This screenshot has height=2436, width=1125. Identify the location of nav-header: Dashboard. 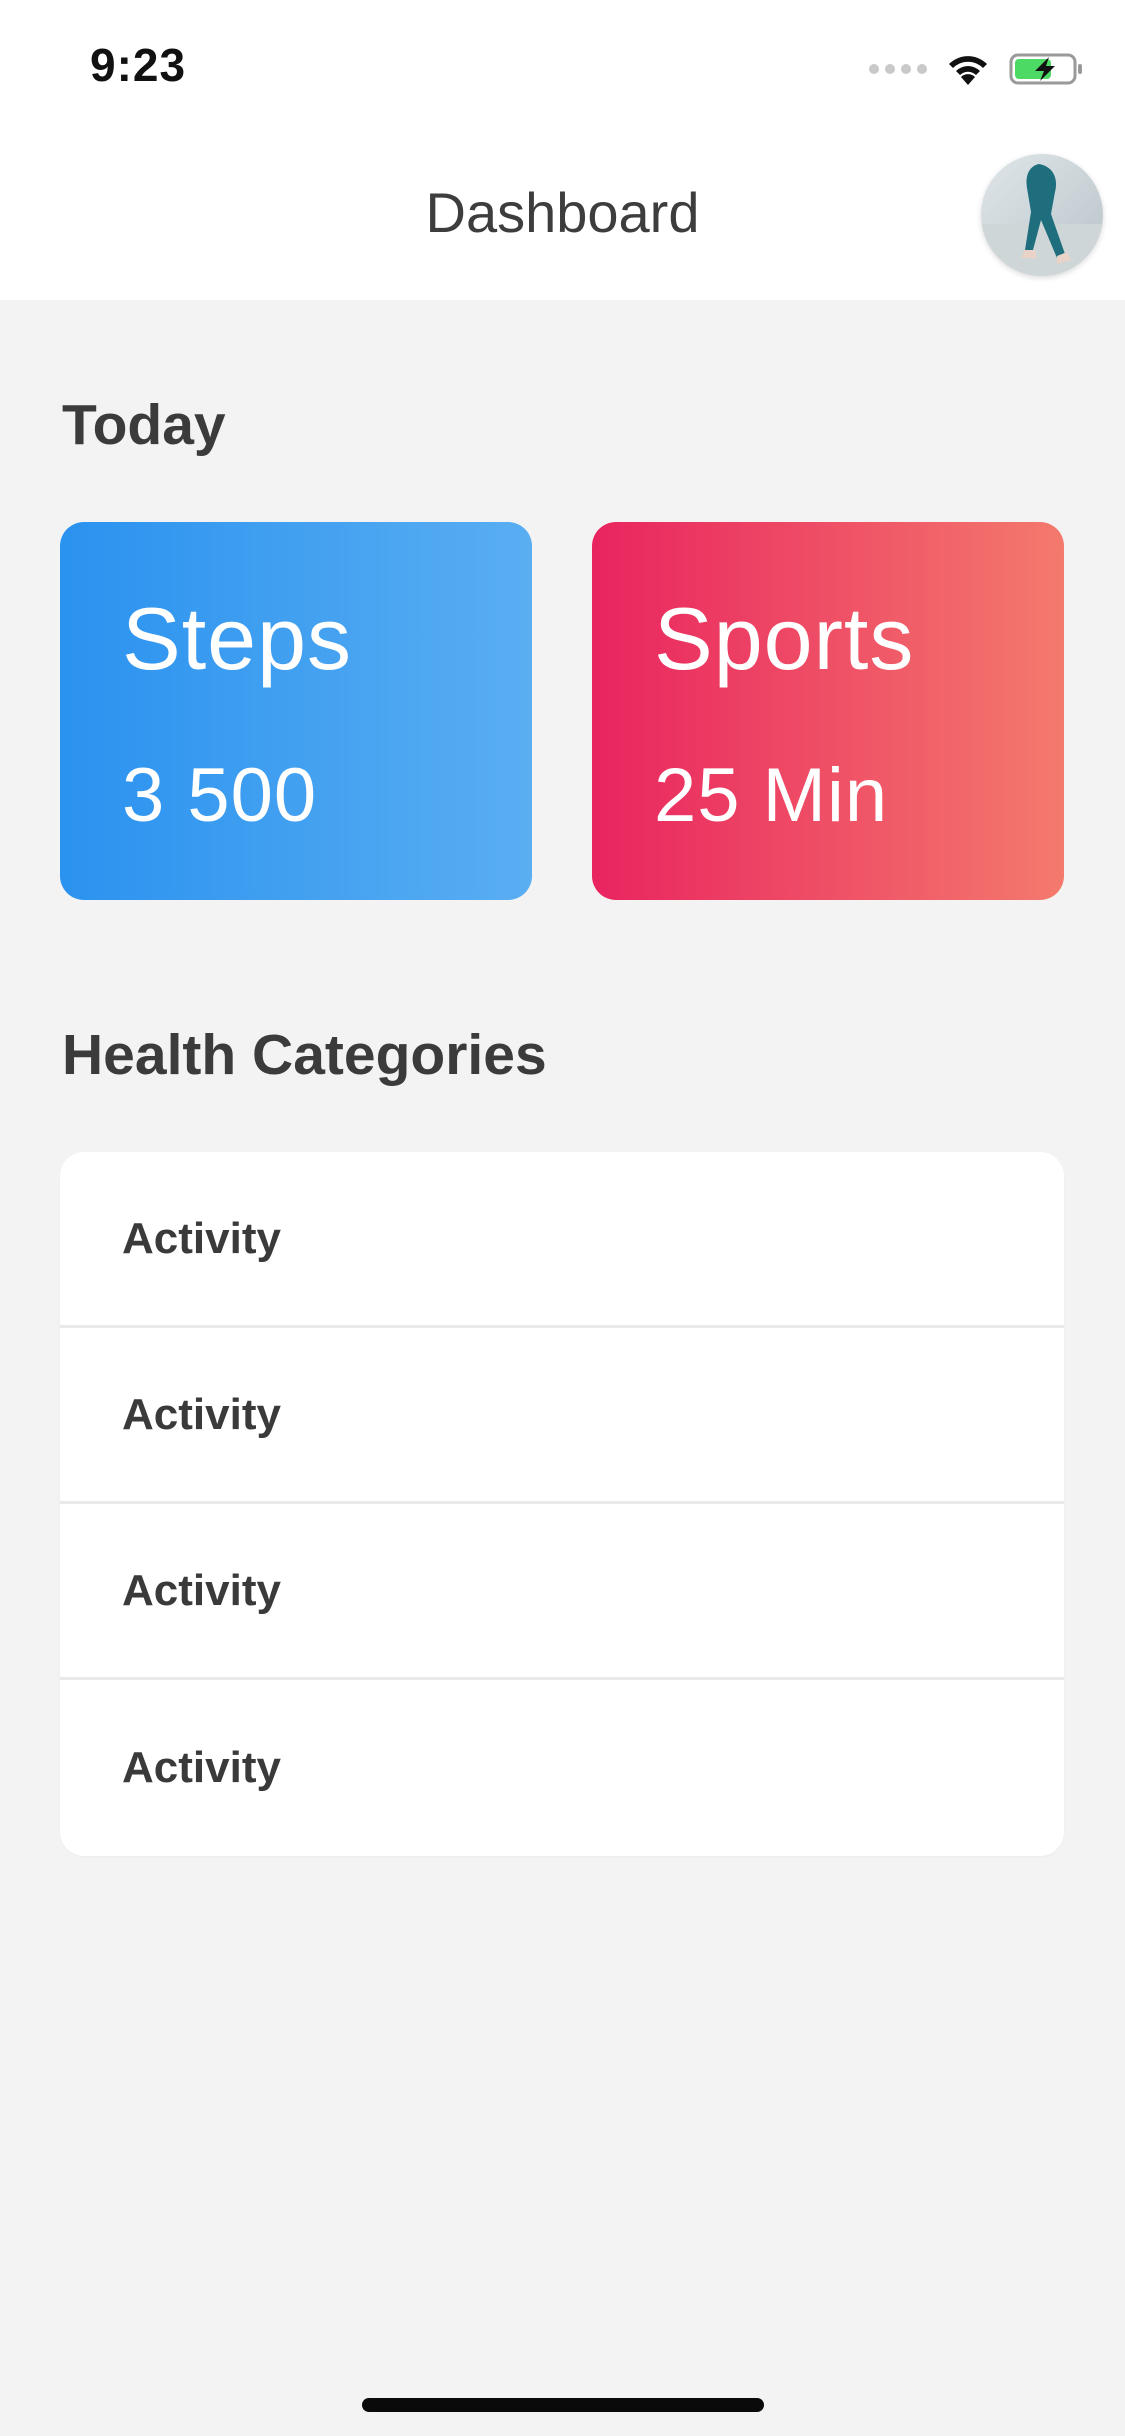
(562, 216).